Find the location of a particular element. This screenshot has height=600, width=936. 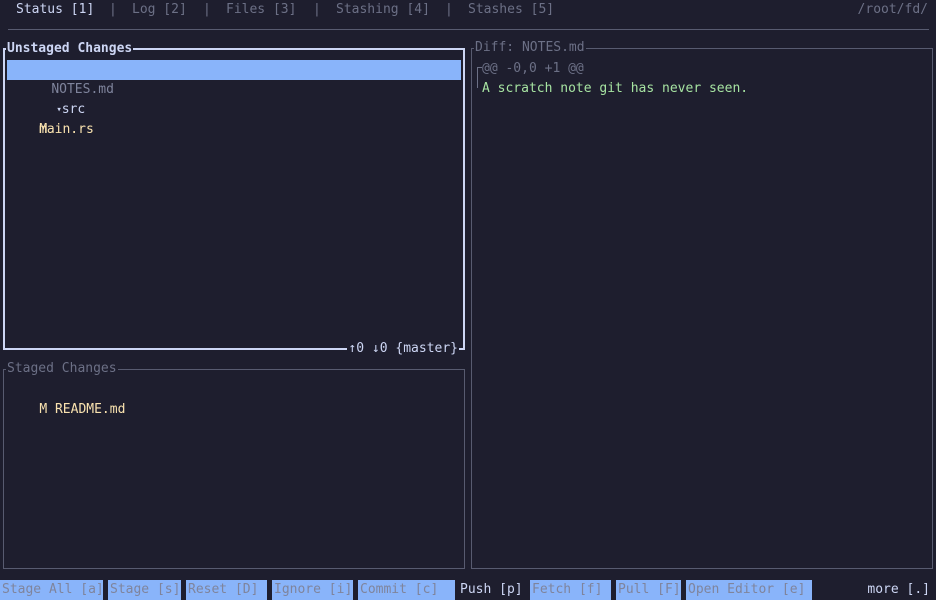

tab-log: Log [2] is located at coordinates (159, 10).